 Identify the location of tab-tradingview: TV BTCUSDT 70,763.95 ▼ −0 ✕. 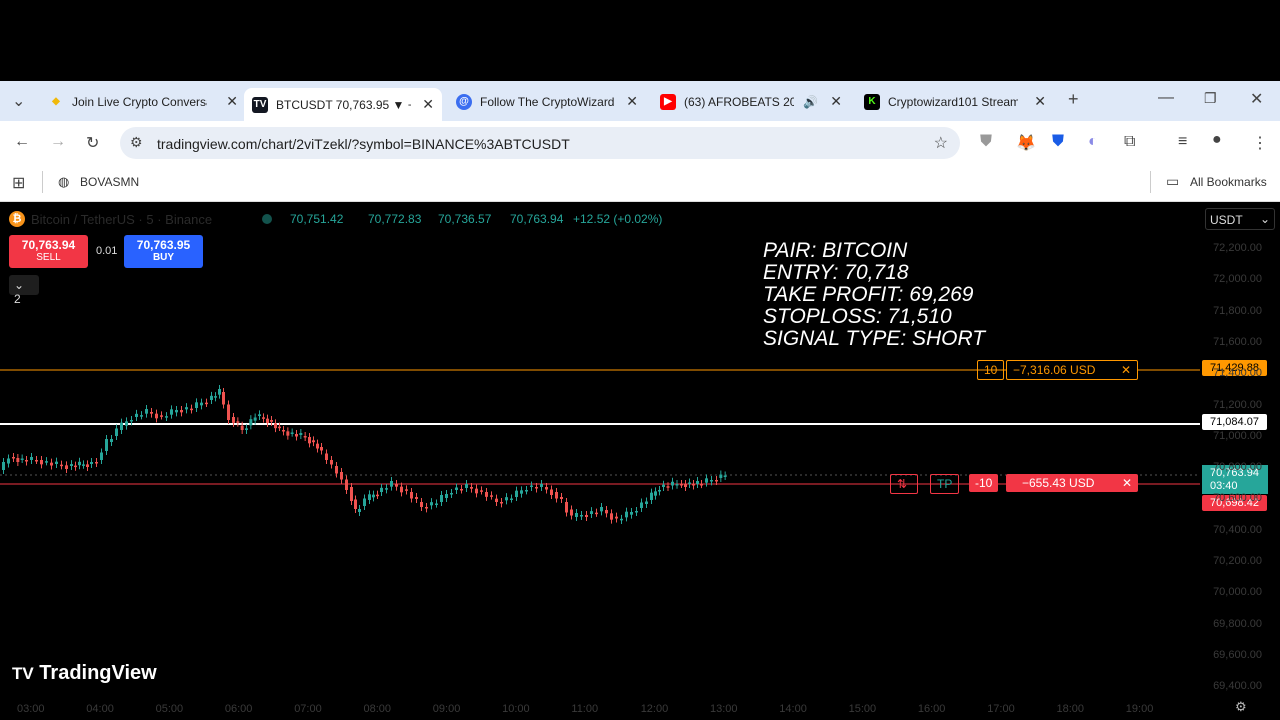
(343, 104).